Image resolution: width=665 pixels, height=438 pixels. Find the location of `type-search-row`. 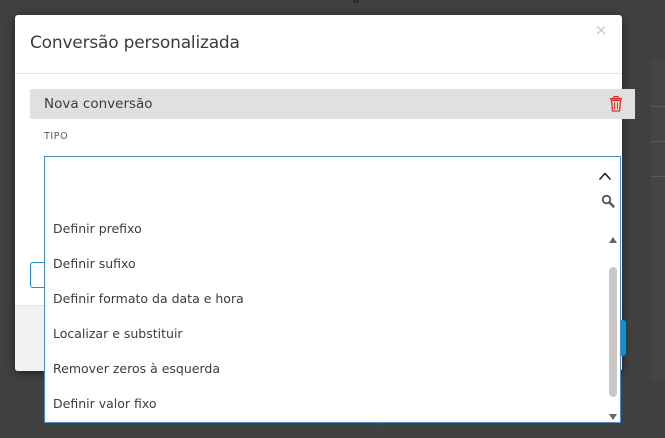

type-search-row is located at coordinates (332, 202).